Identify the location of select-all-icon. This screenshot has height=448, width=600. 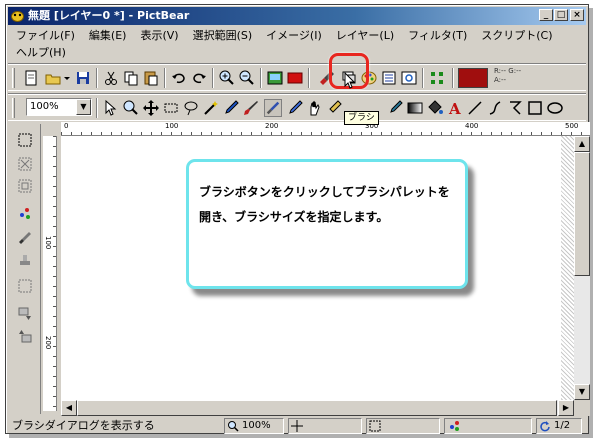
(25, 140).